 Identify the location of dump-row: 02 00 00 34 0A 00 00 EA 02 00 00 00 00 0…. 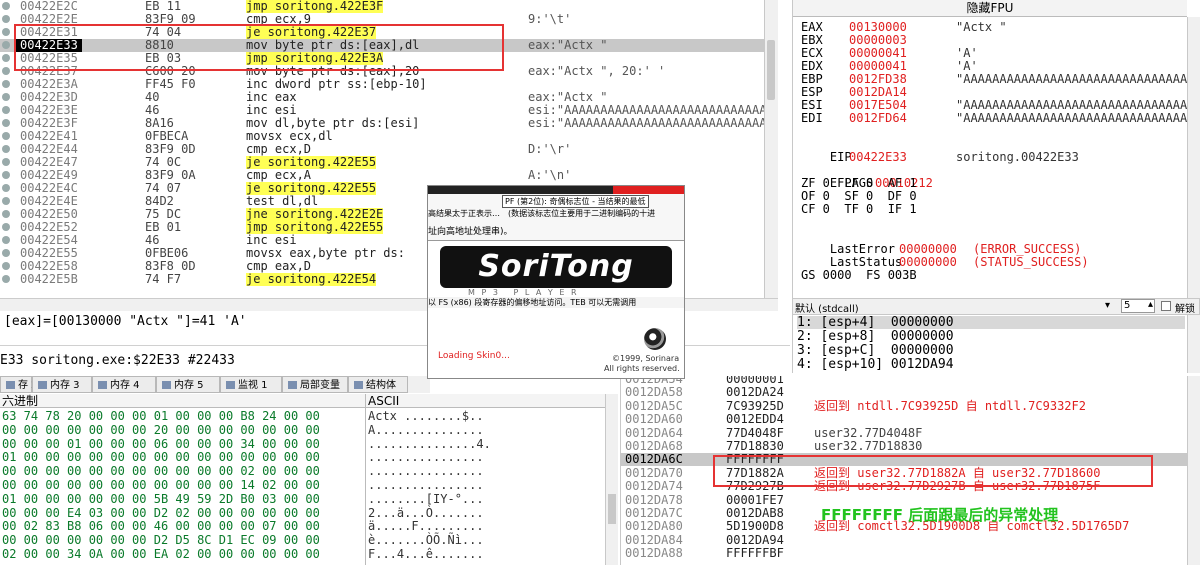
(309, 554).